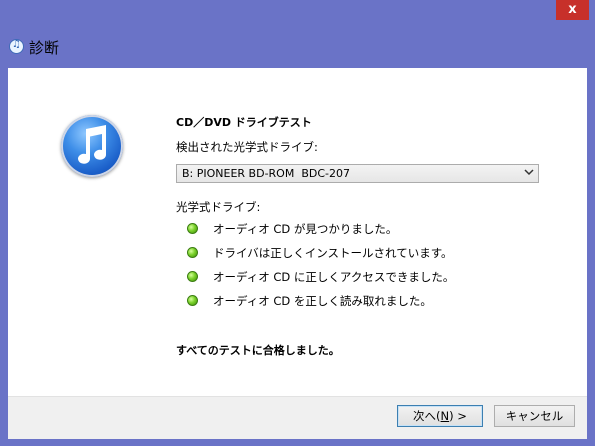 The image size is (595, 446). I want to click on result-text: オーディオ CD が見つかりました。, so click(305, 229).